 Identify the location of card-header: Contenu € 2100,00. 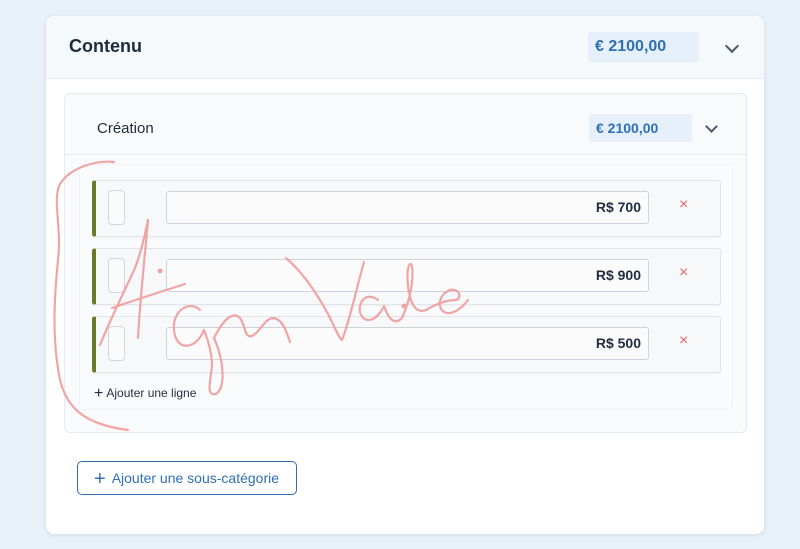
(405, 47).